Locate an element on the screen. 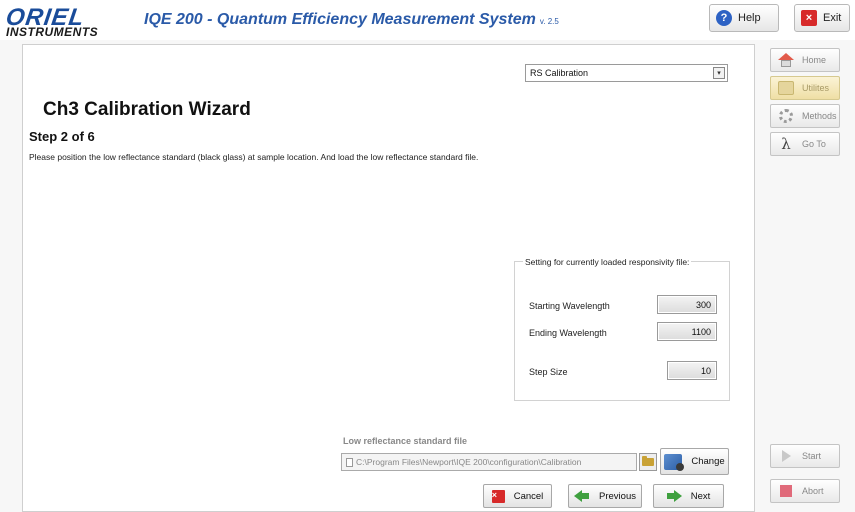  abort-button: Abort is located at coordinates (805, 491).